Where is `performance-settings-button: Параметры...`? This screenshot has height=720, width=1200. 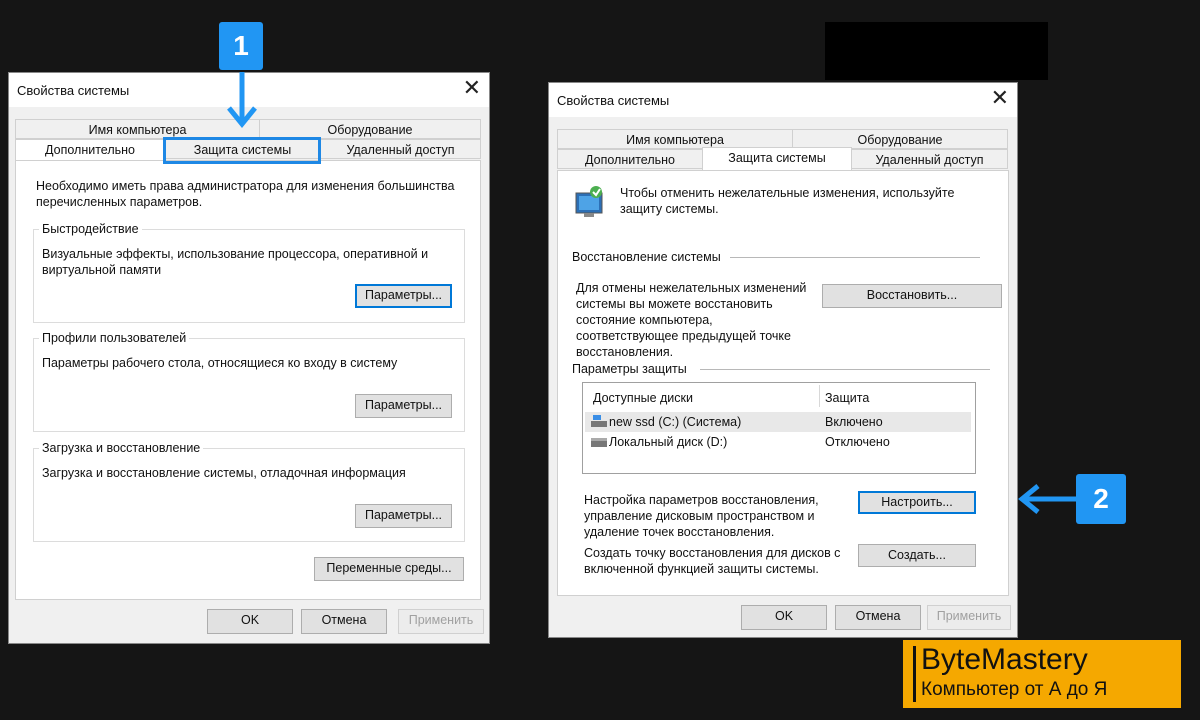
performance-settings-button: Параметры... is located at coordinates (403, 296).